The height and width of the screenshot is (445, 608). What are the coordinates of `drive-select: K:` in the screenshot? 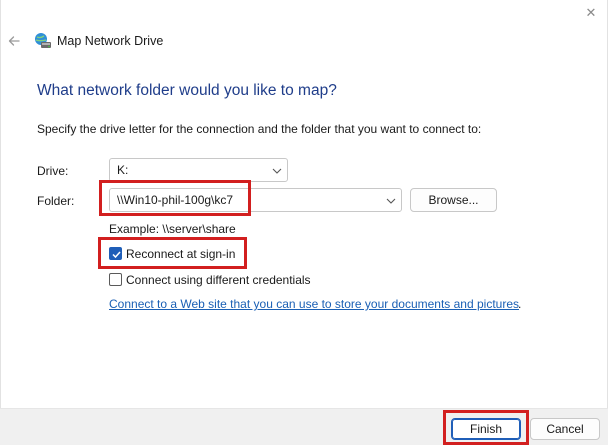 It's located at (198, 170).